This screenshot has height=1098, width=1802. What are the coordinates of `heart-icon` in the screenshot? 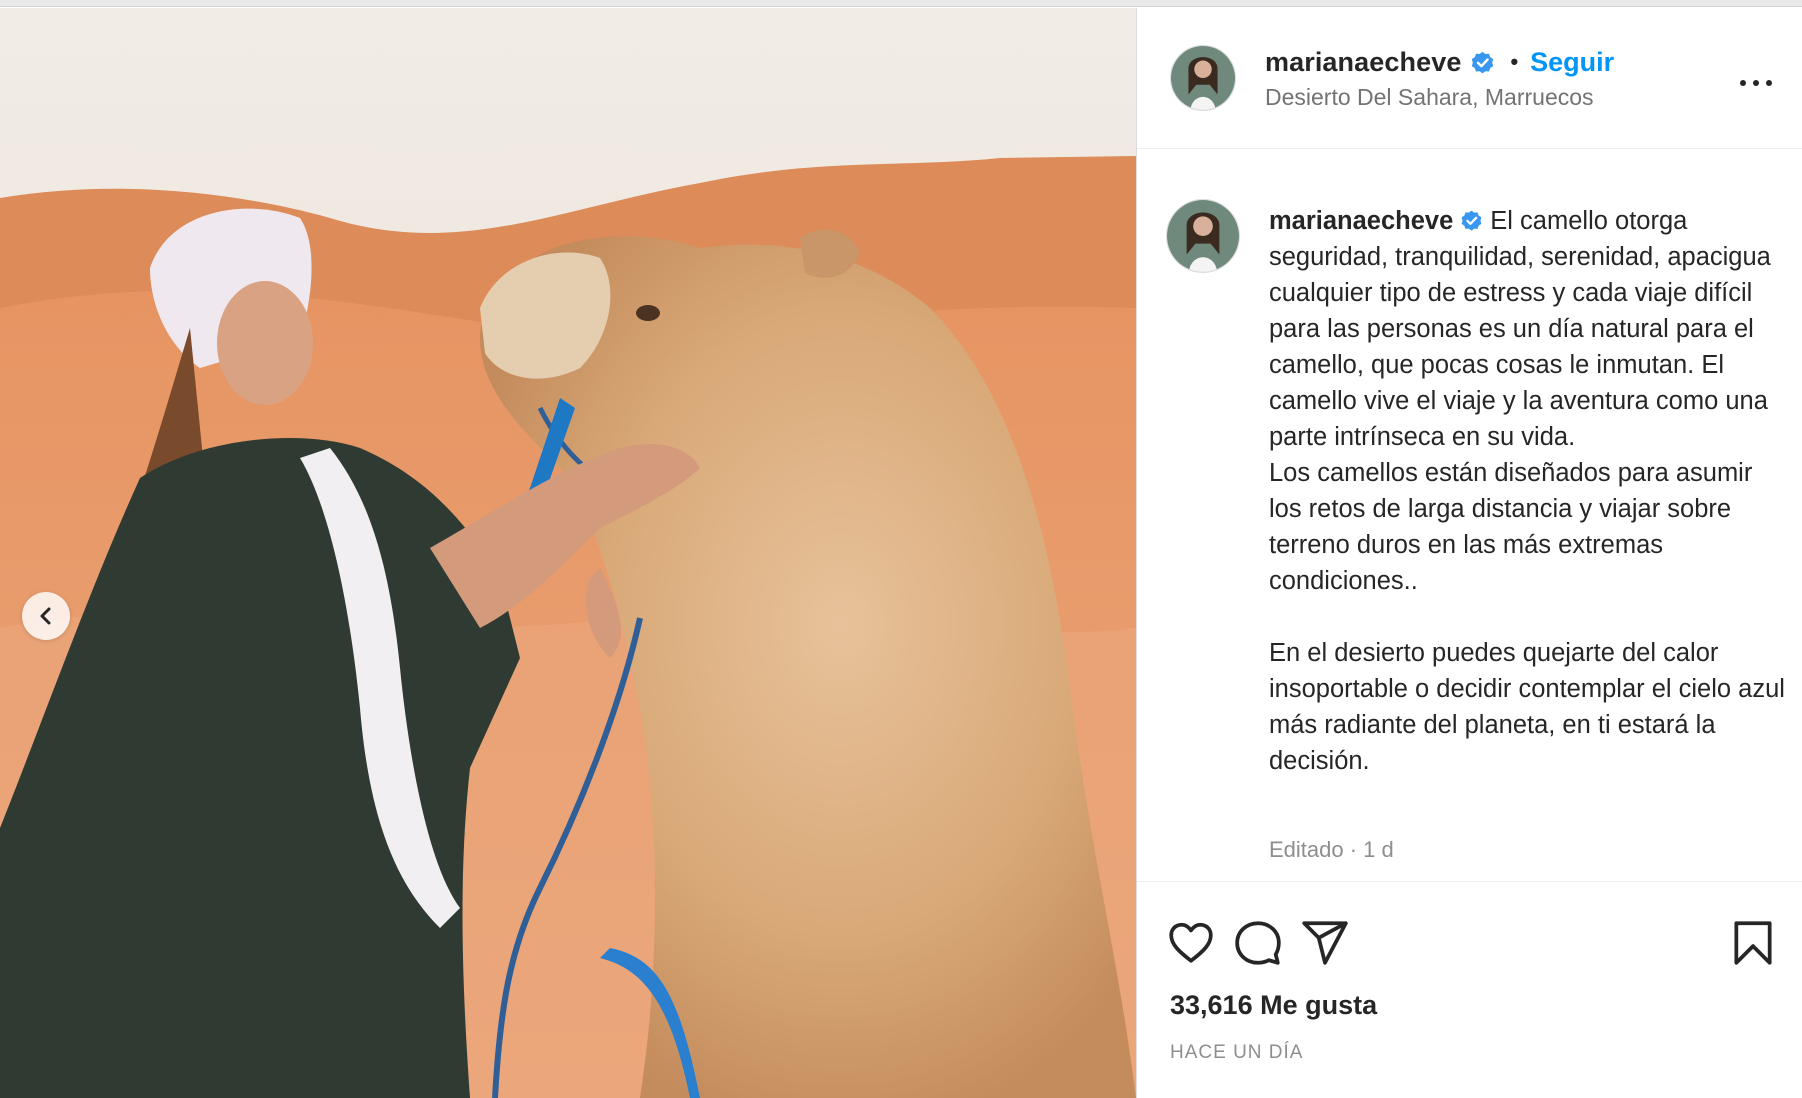 It's located at (1191, 943).